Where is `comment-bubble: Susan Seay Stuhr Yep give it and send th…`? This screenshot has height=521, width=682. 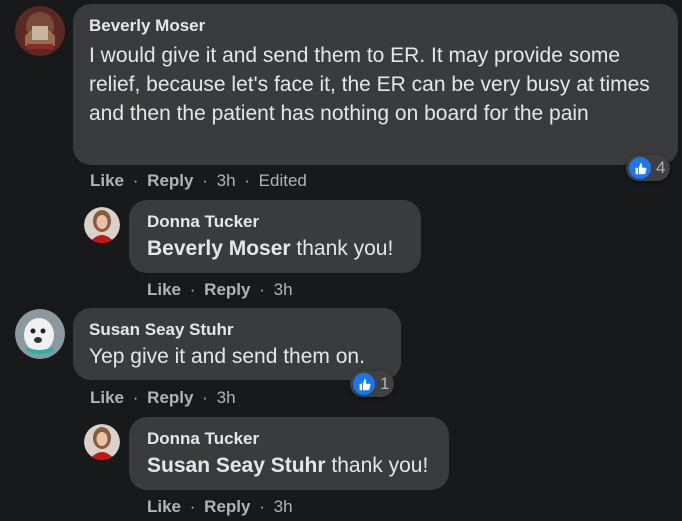 comment-bubble: Susan Seay Stuhr Yep give it and send th… is located at coordinates (237, 344).